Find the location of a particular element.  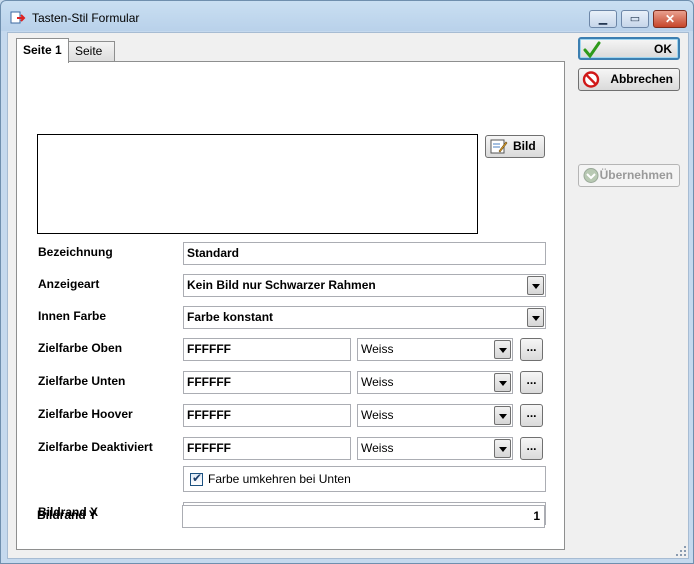

label-zielfarbe-deaktiviert: Zielfarbe Deaktiviert is located at coordinates (95, 447).